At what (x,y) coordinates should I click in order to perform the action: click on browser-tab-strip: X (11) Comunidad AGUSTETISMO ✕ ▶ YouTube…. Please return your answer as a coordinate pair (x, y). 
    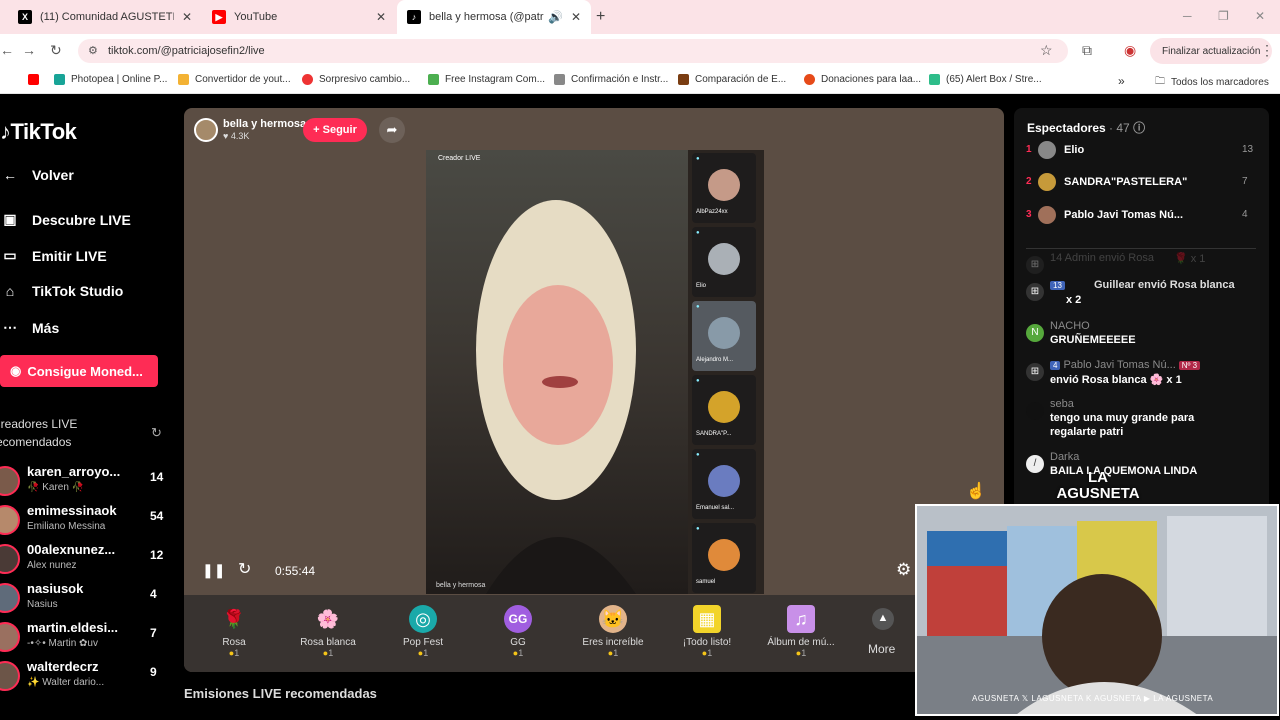
    Looking at the image, I should click on (640, 17).